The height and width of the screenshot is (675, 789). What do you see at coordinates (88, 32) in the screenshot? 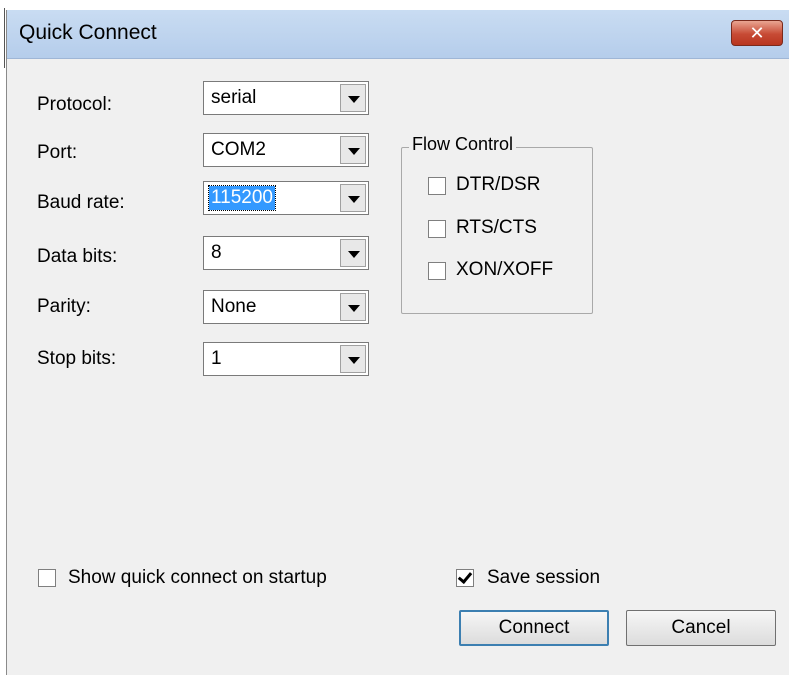
I see `window-title: Quick Connect` at bounding box center [88, 32].